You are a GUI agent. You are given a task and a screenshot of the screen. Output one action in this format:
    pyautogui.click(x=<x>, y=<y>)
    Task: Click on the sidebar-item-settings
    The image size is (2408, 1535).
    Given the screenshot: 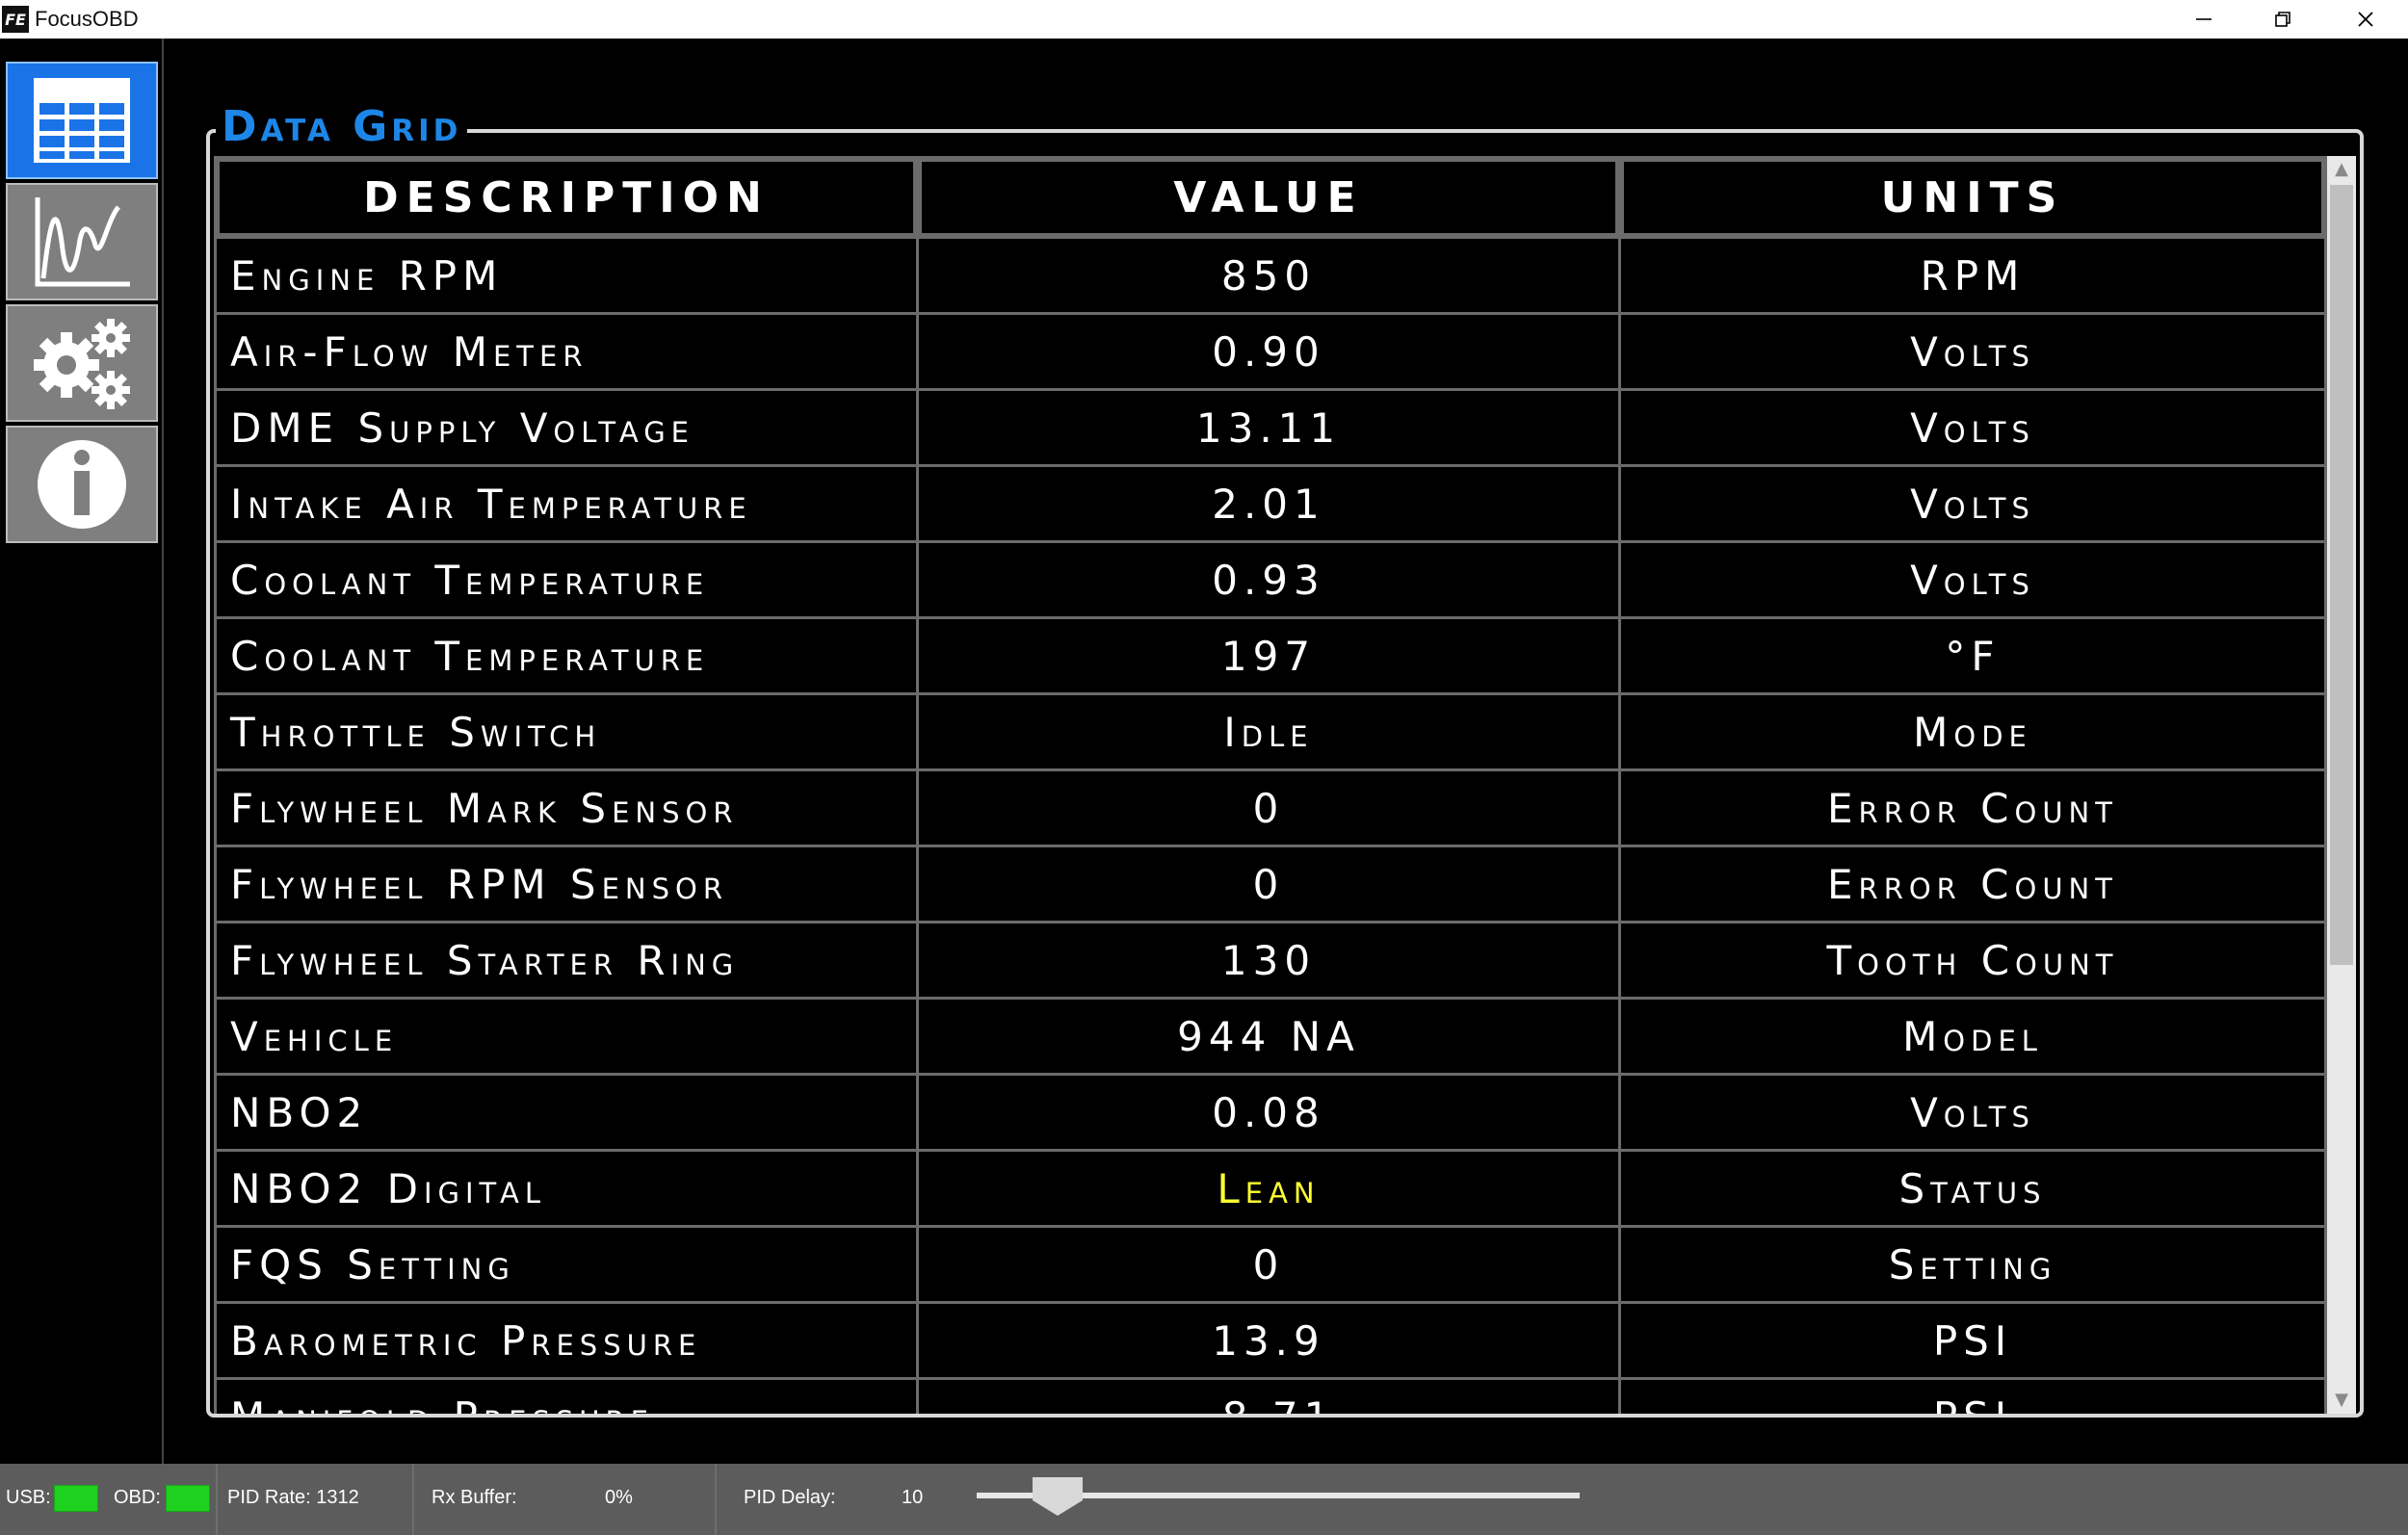 What is the action you would take?
    pyautogui.click(x=82, y=363)
    